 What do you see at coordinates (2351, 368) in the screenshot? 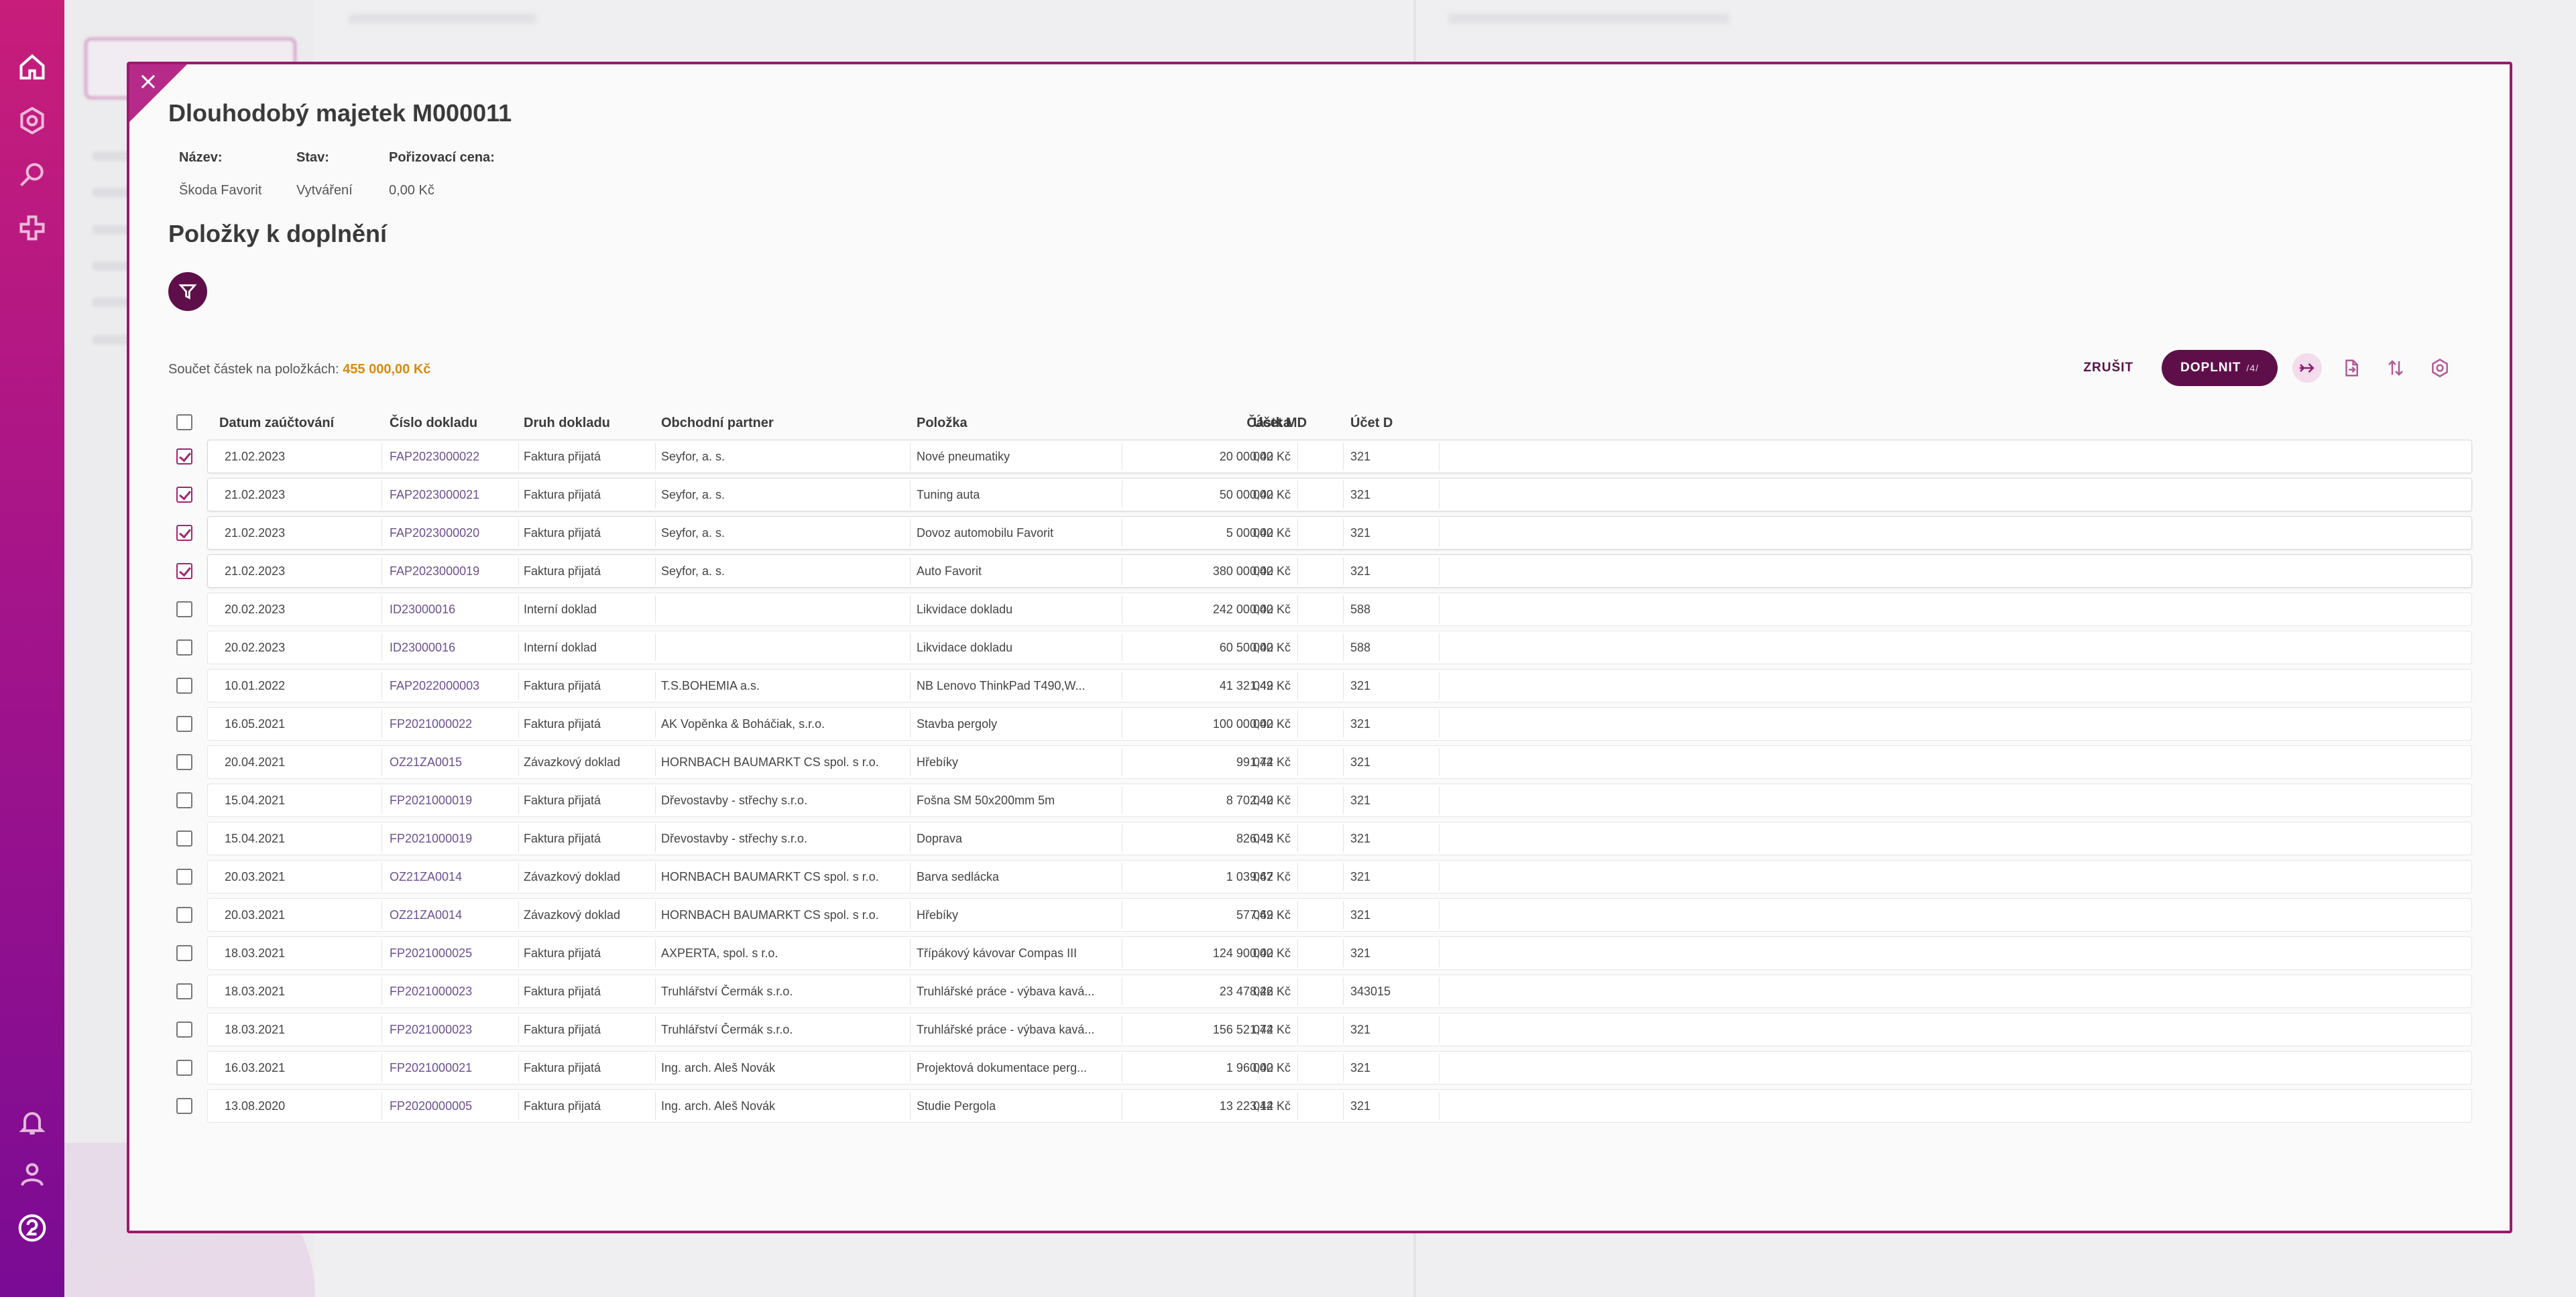
I see `document-icon` at bounding box center [2351, 368].